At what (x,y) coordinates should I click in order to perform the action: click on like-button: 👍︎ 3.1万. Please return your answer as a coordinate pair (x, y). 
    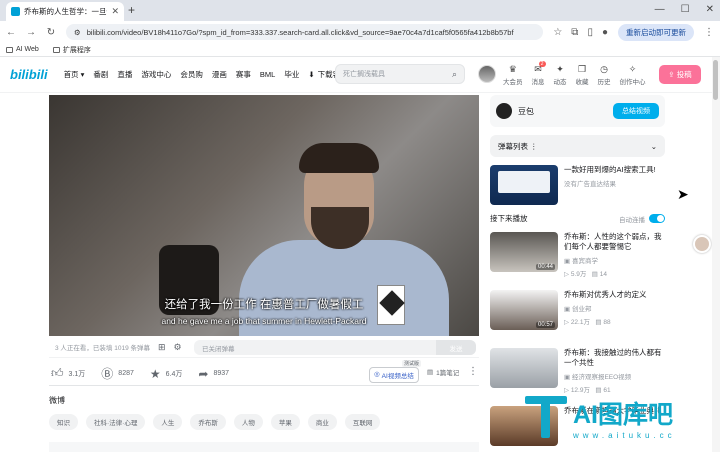
    Looking at the image, I should click on (68, 373).